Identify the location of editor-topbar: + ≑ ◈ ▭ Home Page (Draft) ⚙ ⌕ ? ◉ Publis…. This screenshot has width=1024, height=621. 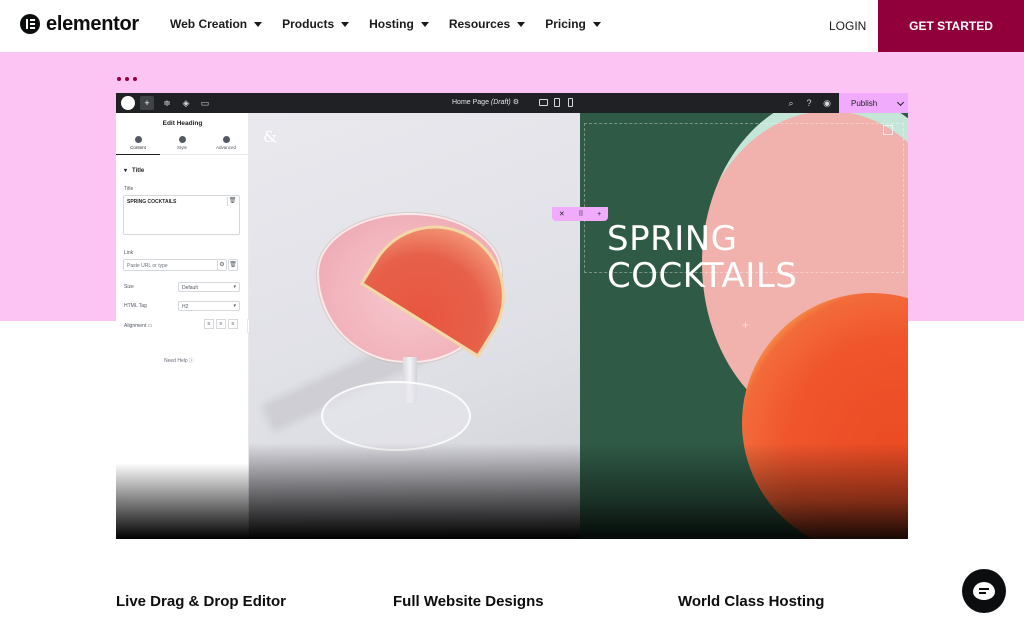
(512, 103).